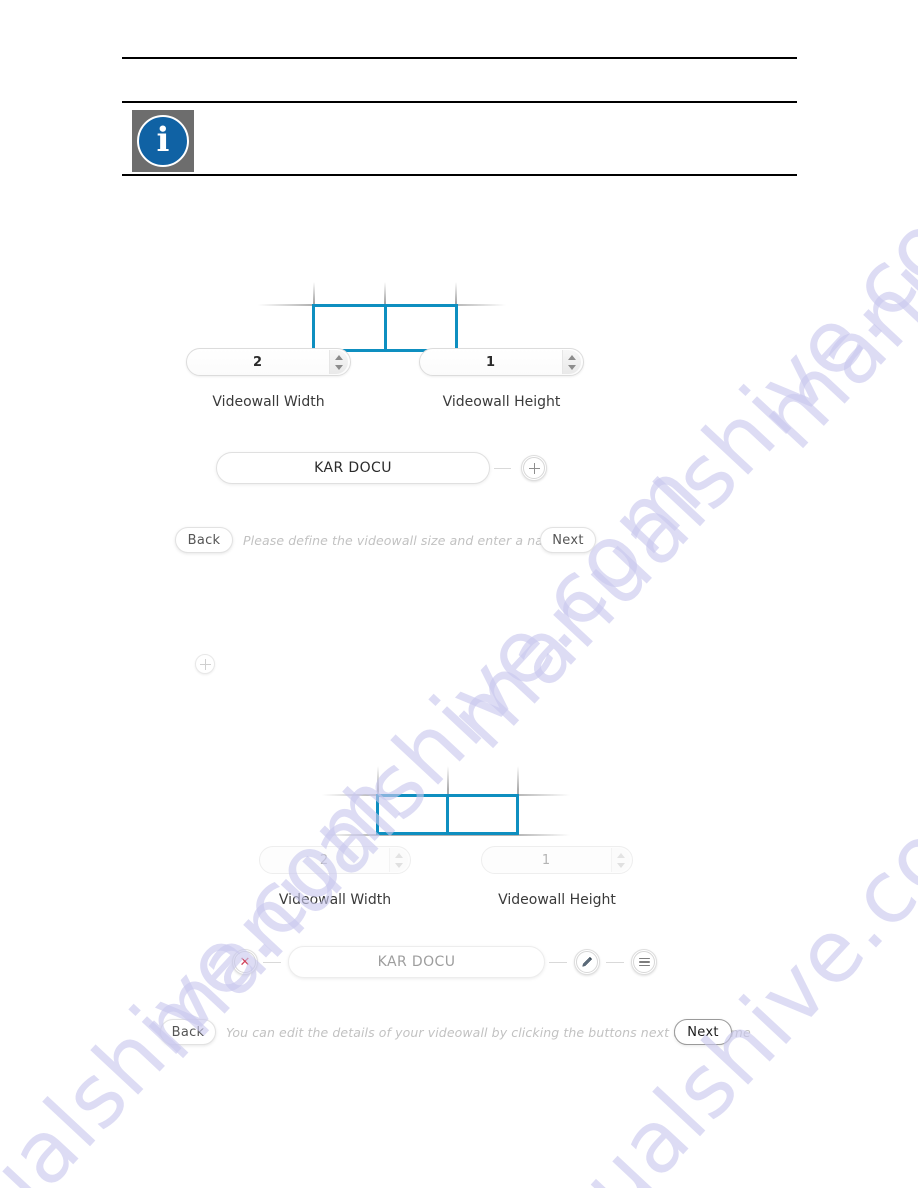  Describe the element at coordinates (459, 862) in the screenshot. I see `dimension-inputs-row-2: 2 1` at that location.